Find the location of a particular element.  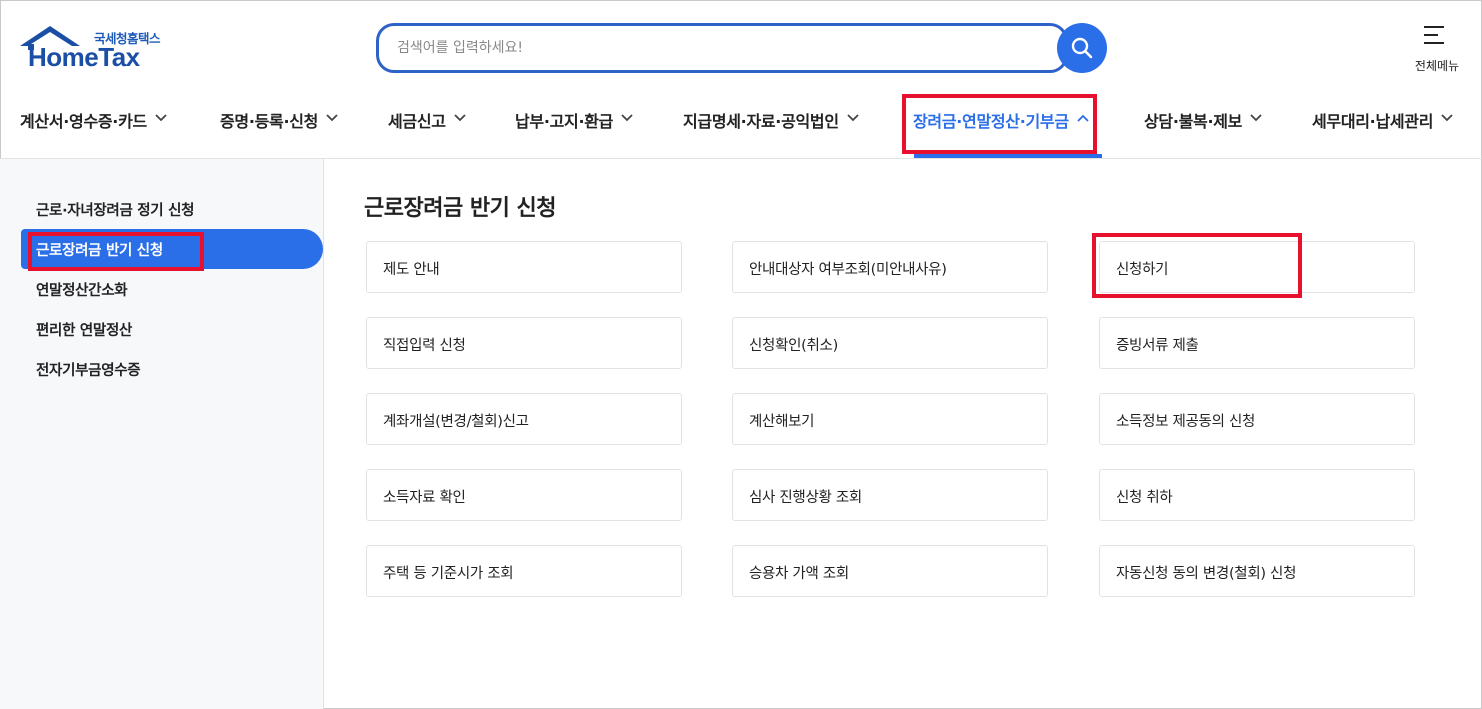

all-menu-label: 전체메뉴 is located at coordinates (1437, 66).